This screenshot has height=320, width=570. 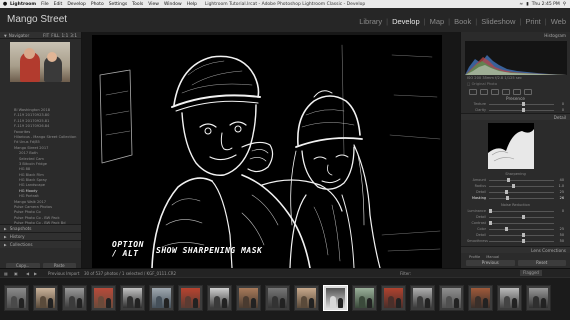 What do you see at coordinates (6, 273) in the screenshot?
I see `grid-view-icon: ▦` at bounding box center [6, 273].